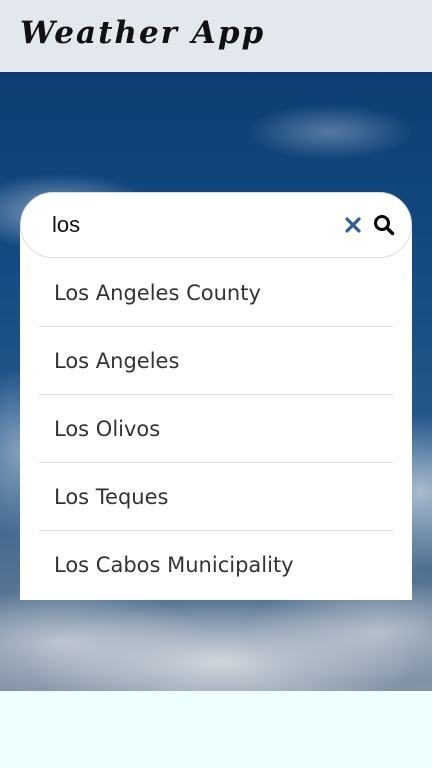 The width and height of the screenshot is (432, 768). What do you see at coordinates (216, 497) in the screenshot?
I see `suggestion-item: Los Teques` at bounding box center [216, 497].